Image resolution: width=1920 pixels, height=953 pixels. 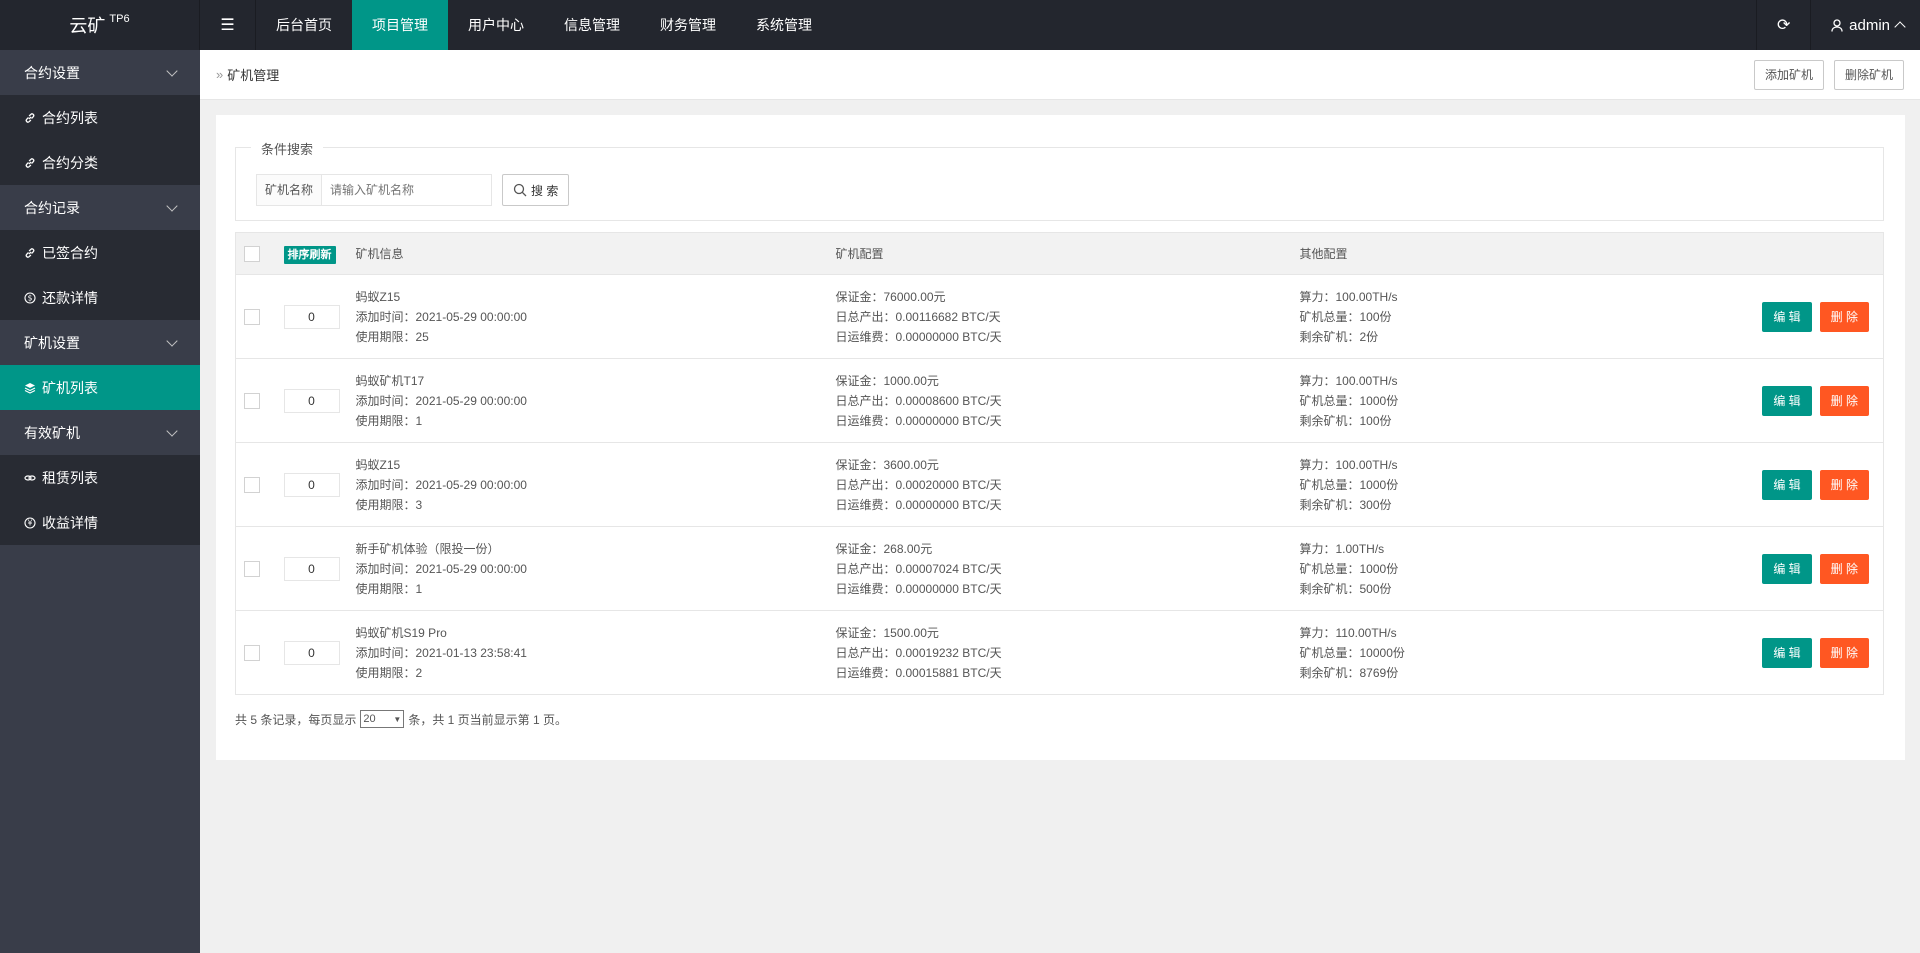 What do you see at coordinates (1339, 336) in the screenshot?
I see `machine-remaining: 剩余矿机：2份` at bounding box center [1339, 336].